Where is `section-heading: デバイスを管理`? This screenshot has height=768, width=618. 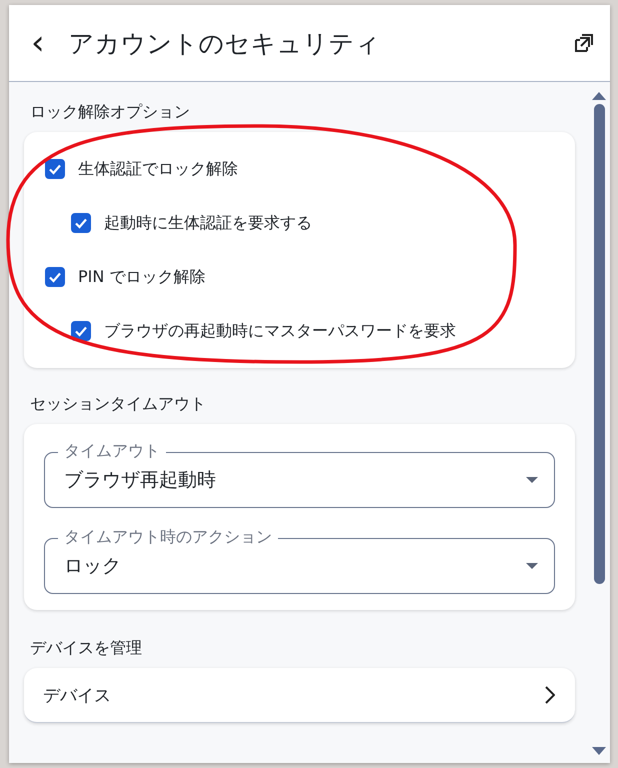 section-heading: デバイスを管理 is located at coordinates (86, 648).